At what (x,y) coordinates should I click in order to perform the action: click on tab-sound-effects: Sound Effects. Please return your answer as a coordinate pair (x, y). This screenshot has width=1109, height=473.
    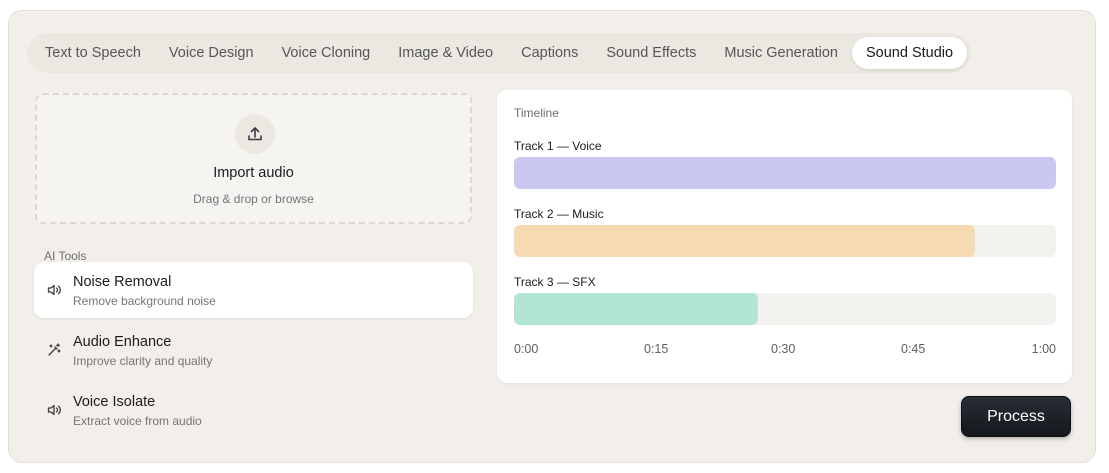
    Looking at the image, I should click on (651, 53).